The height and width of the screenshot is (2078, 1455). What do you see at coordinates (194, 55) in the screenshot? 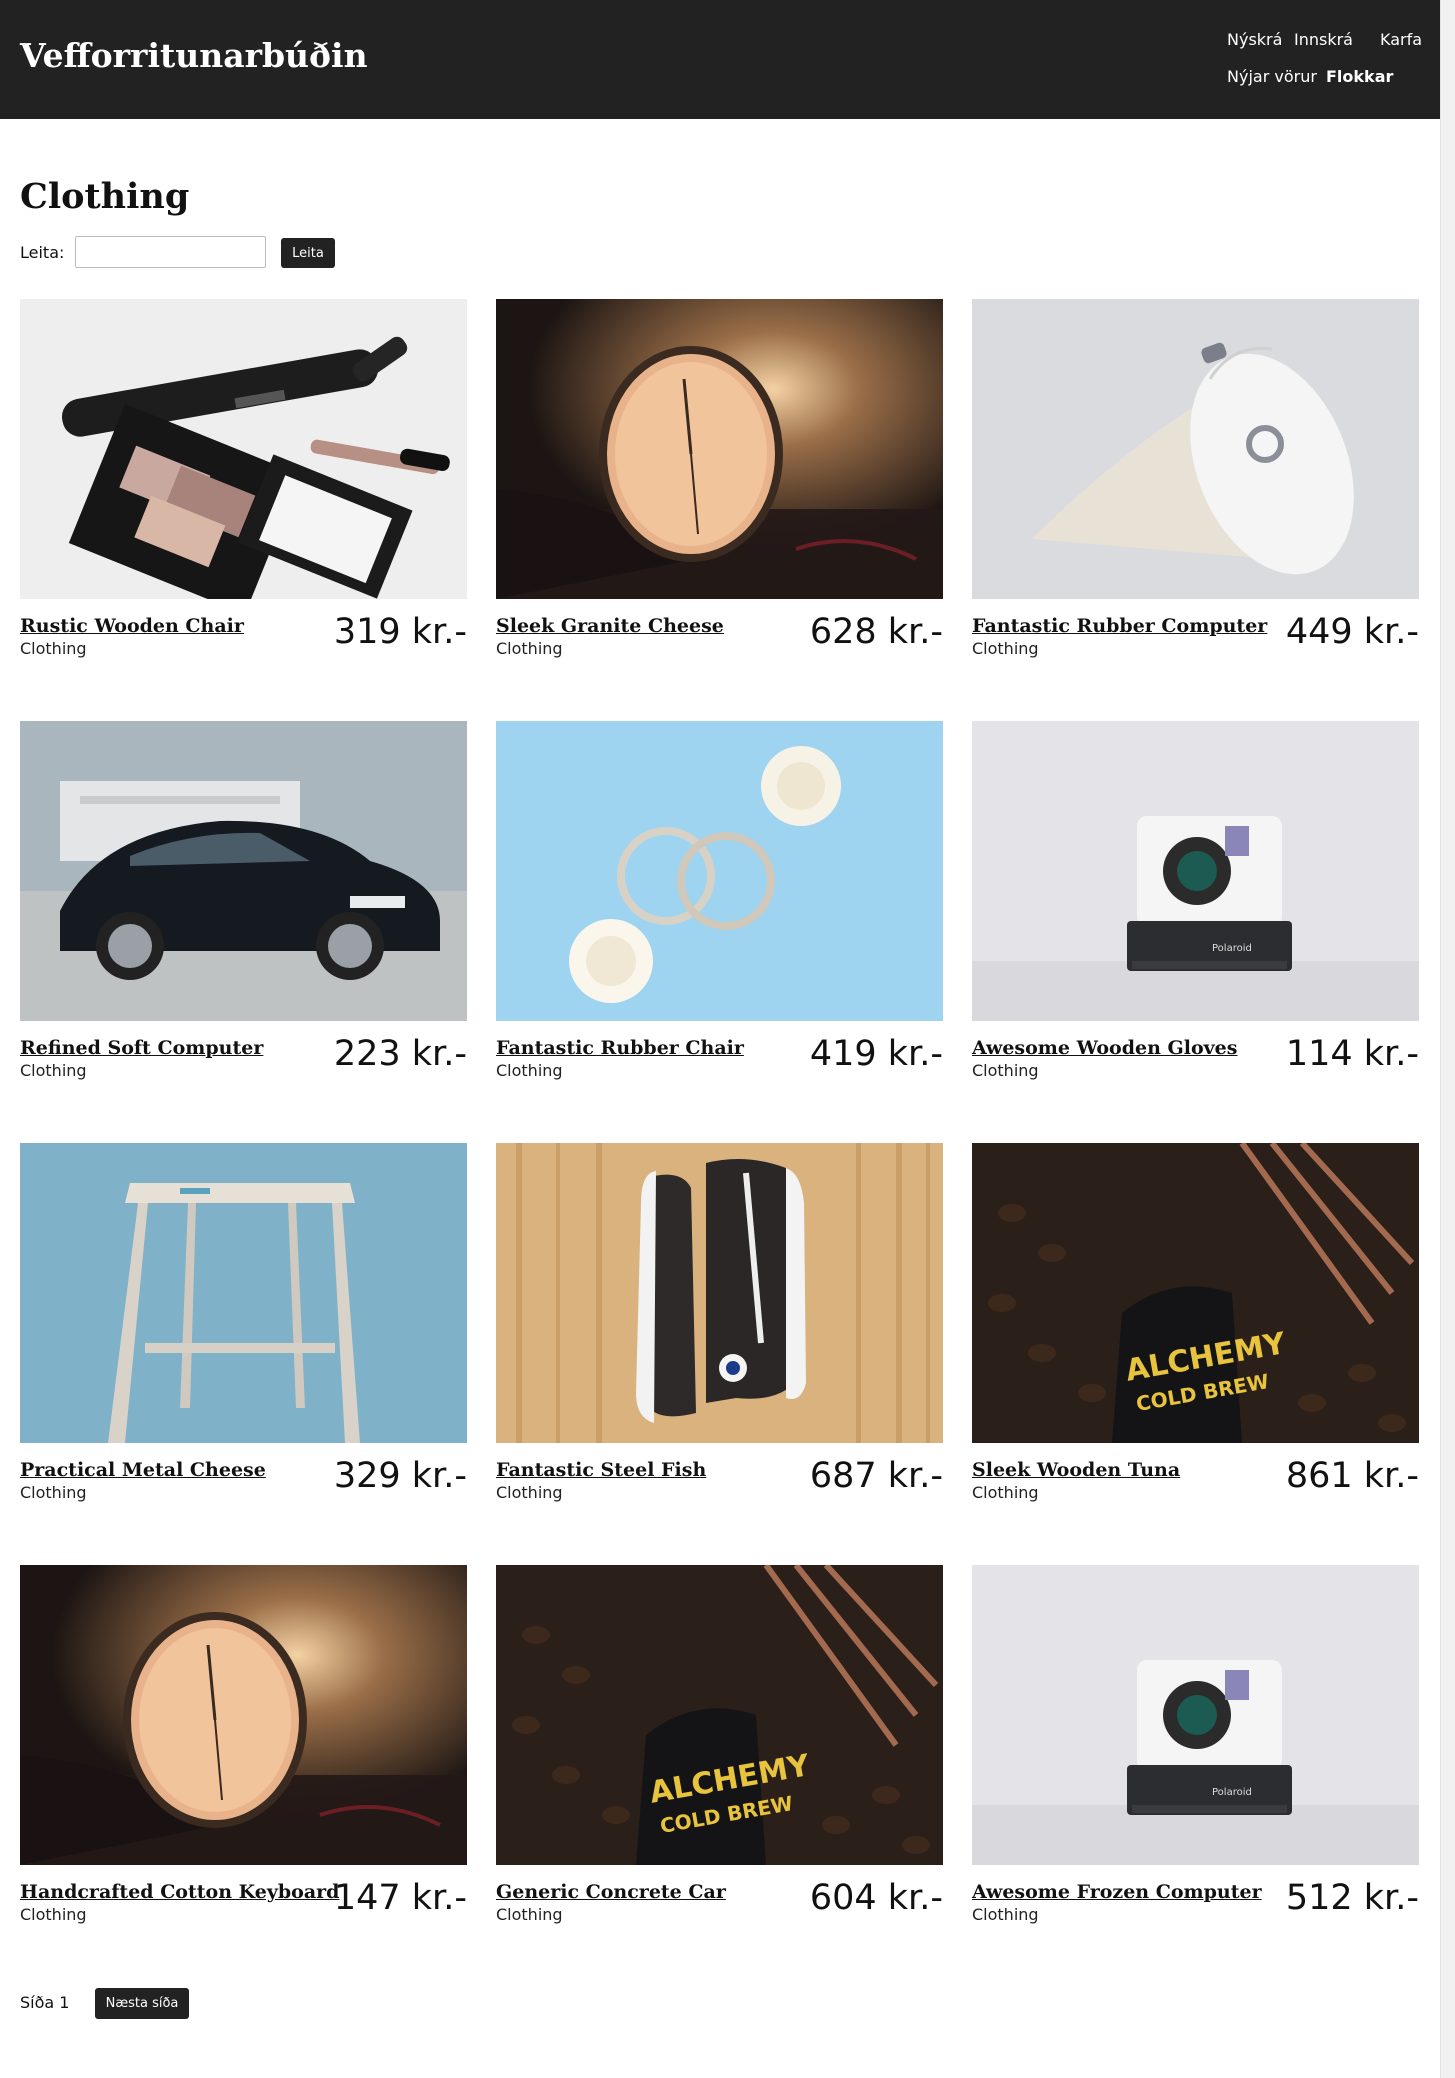
I see `site-logo-link: Vefforritunarbúðin` at bounding box center [194, 55].